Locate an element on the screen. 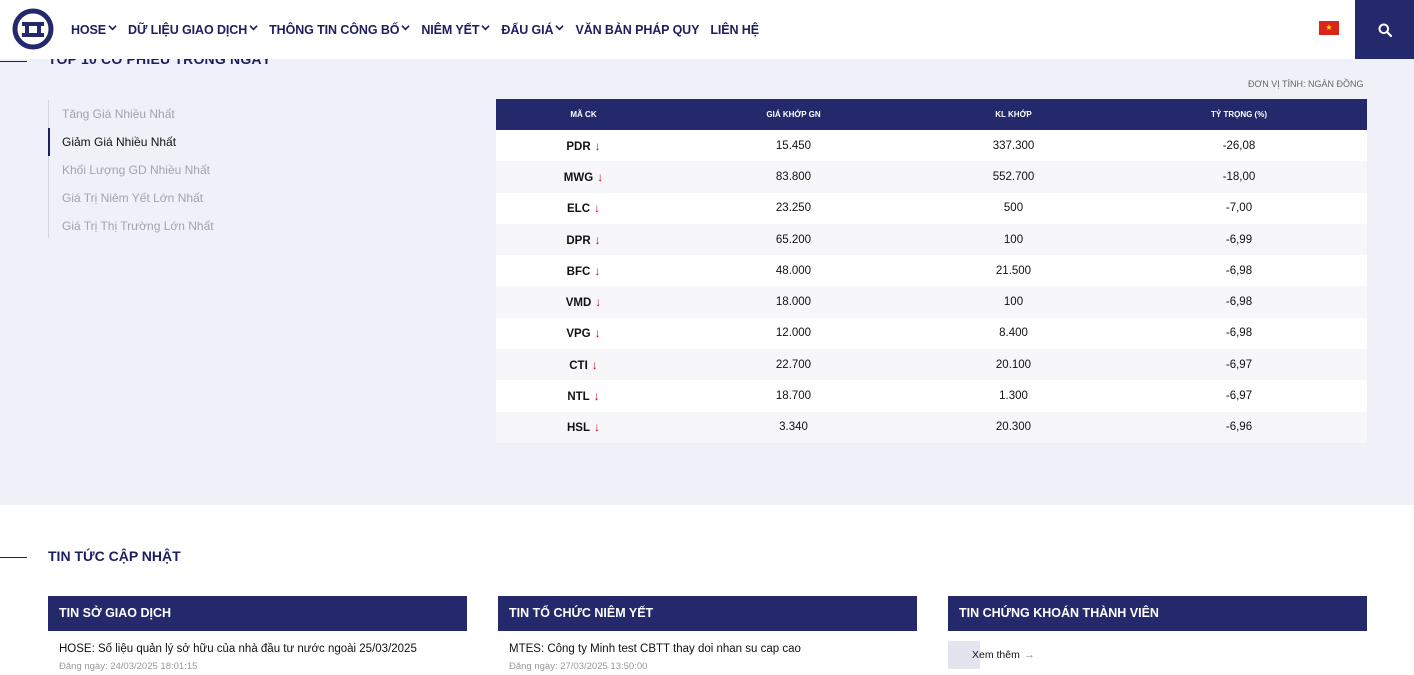 The width and height of the screenshot is (1414, 675). tab-top-market-cap: Giá Trị Thị Trường Lớn Nhất is located at coordinates (158, 226).